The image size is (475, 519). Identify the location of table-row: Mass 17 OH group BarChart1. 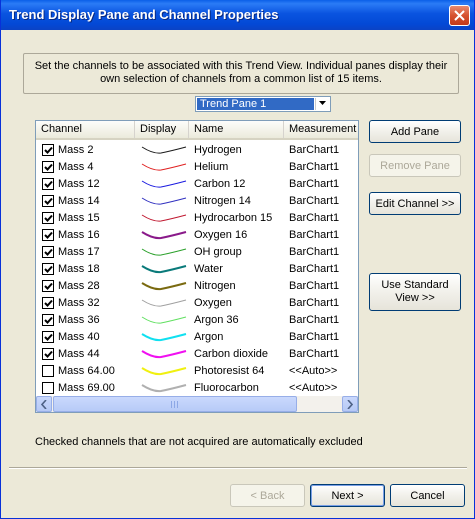
(197, 252).